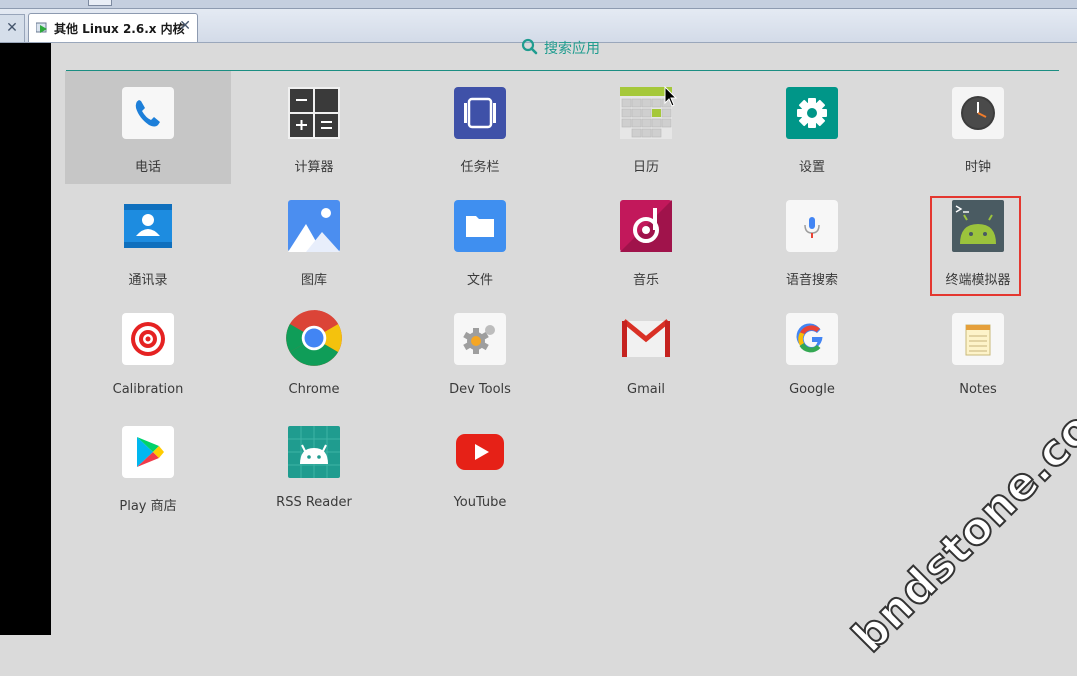 Image resolution: width=1077 pixels, height=676 pixels. I want to click on highlight-annotation-box, so click(975, 246).